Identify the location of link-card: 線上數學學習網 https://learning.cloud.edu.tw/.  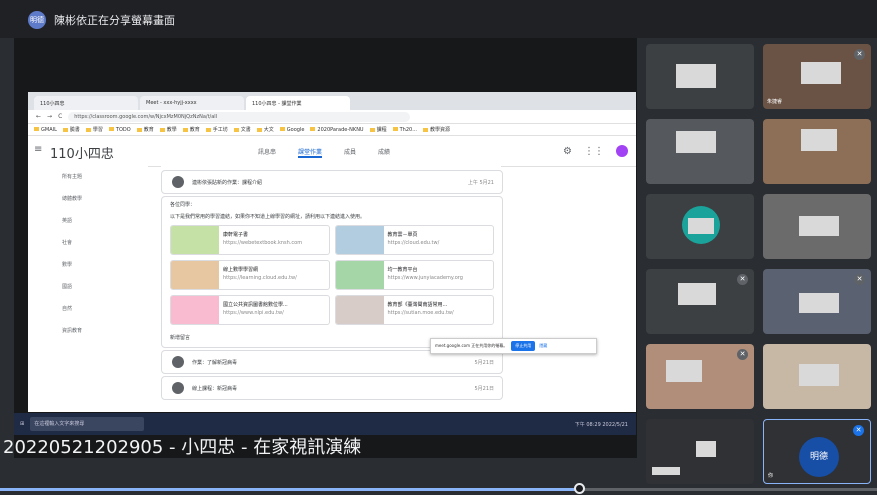
(250, 275).